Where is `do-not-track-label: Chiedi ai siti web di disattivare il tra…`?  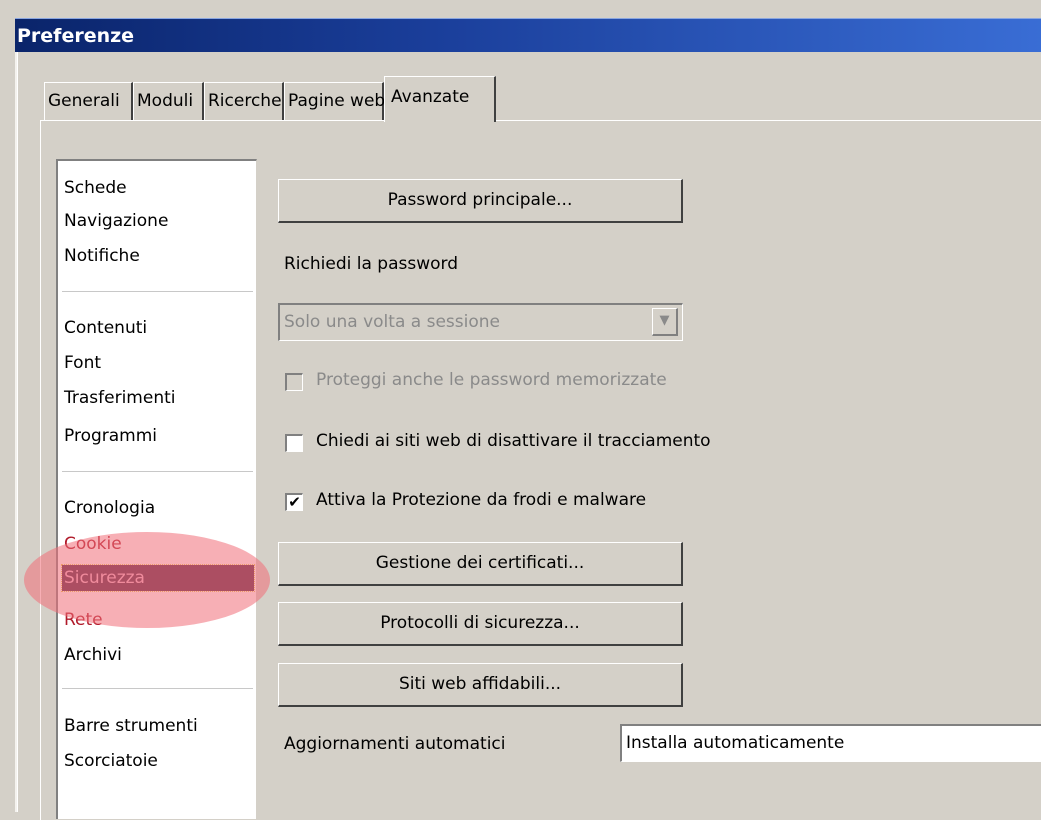
do-not-track-label: Chiedi ai siti web di disattivare il tra… is located at coordinates (513, 441).